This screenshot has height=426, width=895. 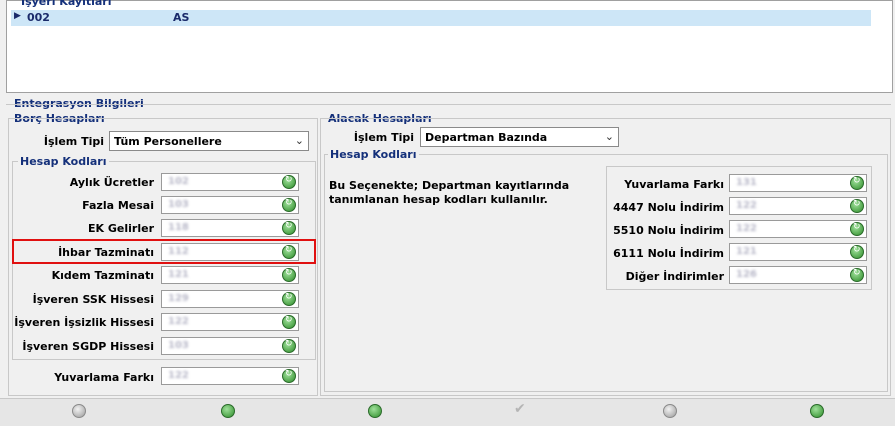 I want to click on employer-records-title: İşyeri Kayıtları, so click(x=66, y=4).